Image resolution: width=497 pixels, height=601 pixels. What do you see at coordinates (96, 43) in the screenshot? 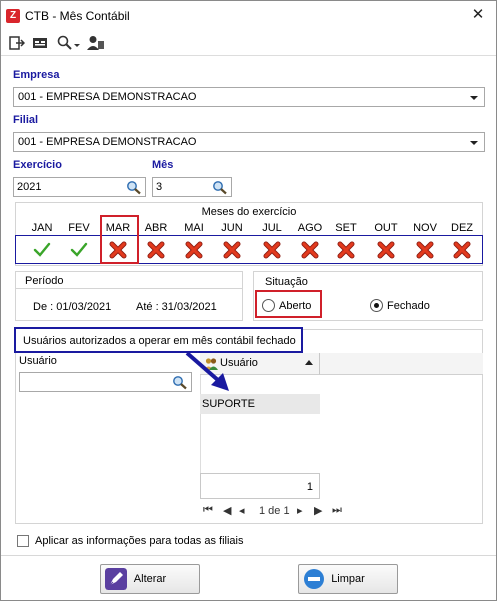
I see `user-icon` at bounding box center [96, 43].